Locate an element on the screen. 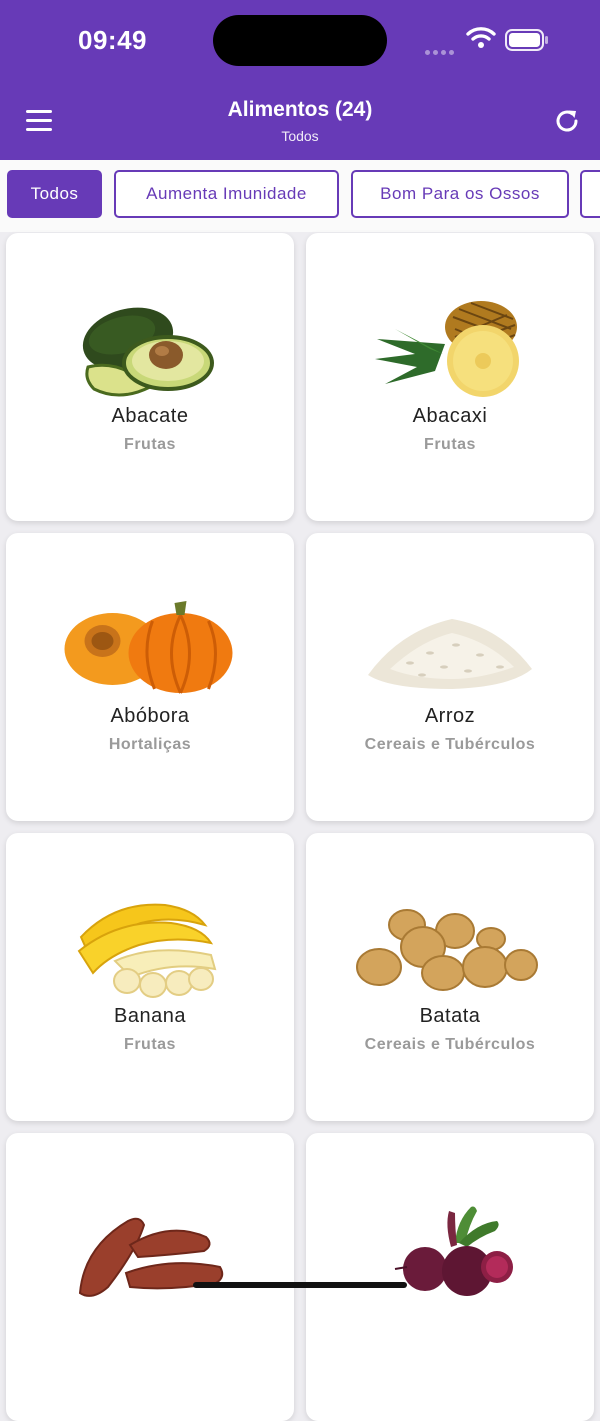 This screenshot has height=1421, width=600. food-name: Abacate is located at coordinates (150, 416).